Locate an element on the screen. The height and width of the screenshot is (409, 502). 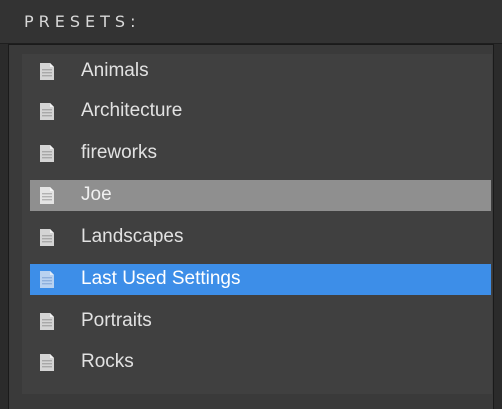
preset-label: Last Used Settings is located at coordinates (161, 278).